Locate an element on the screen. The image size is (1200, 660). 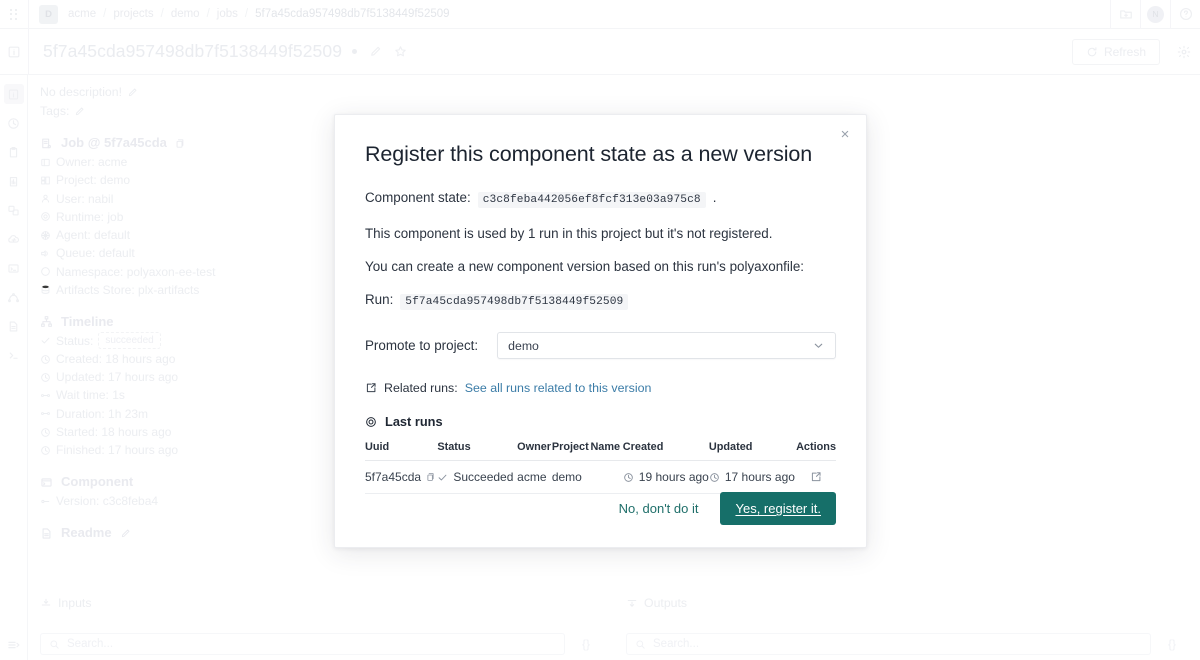
related-runs-link: See all runs related to this version is located at coordinates (558, 388).